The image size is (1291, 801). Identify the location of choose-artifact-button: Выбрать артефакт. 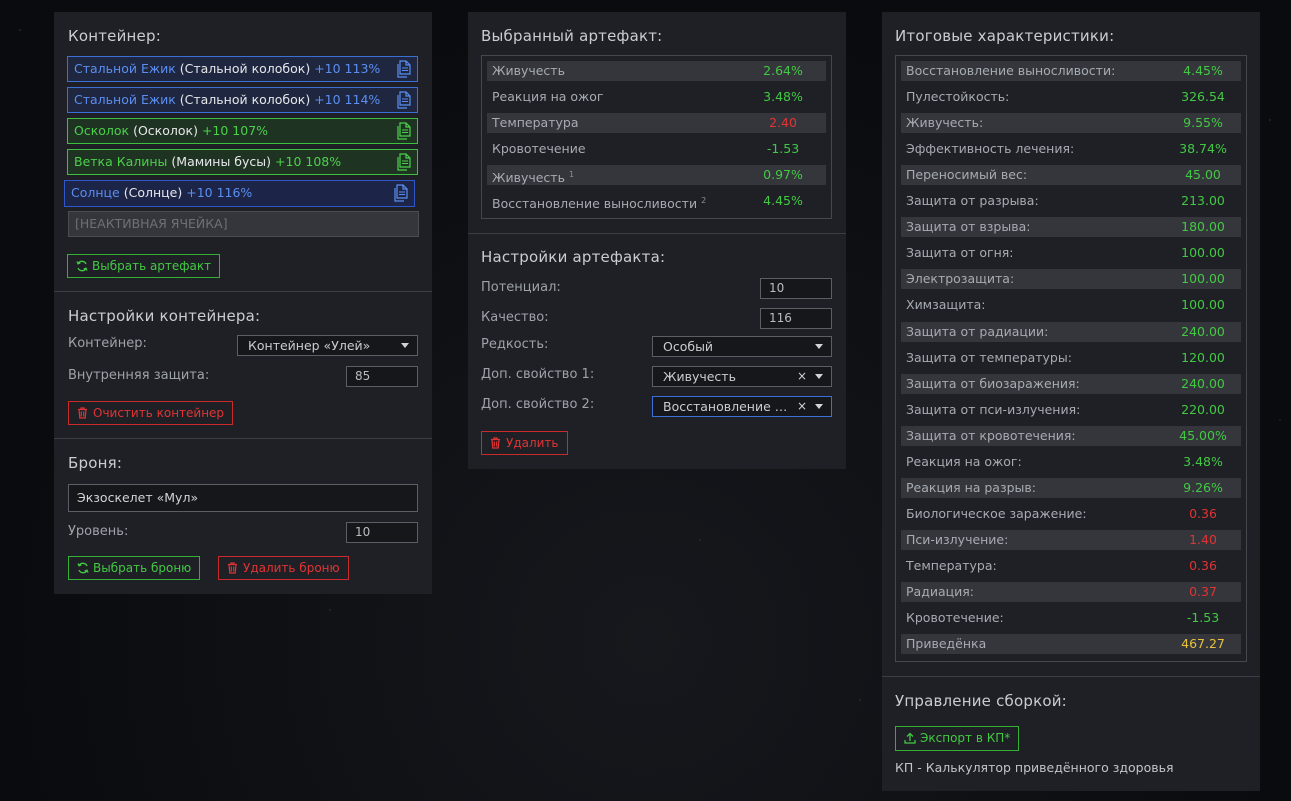
(144, 266).